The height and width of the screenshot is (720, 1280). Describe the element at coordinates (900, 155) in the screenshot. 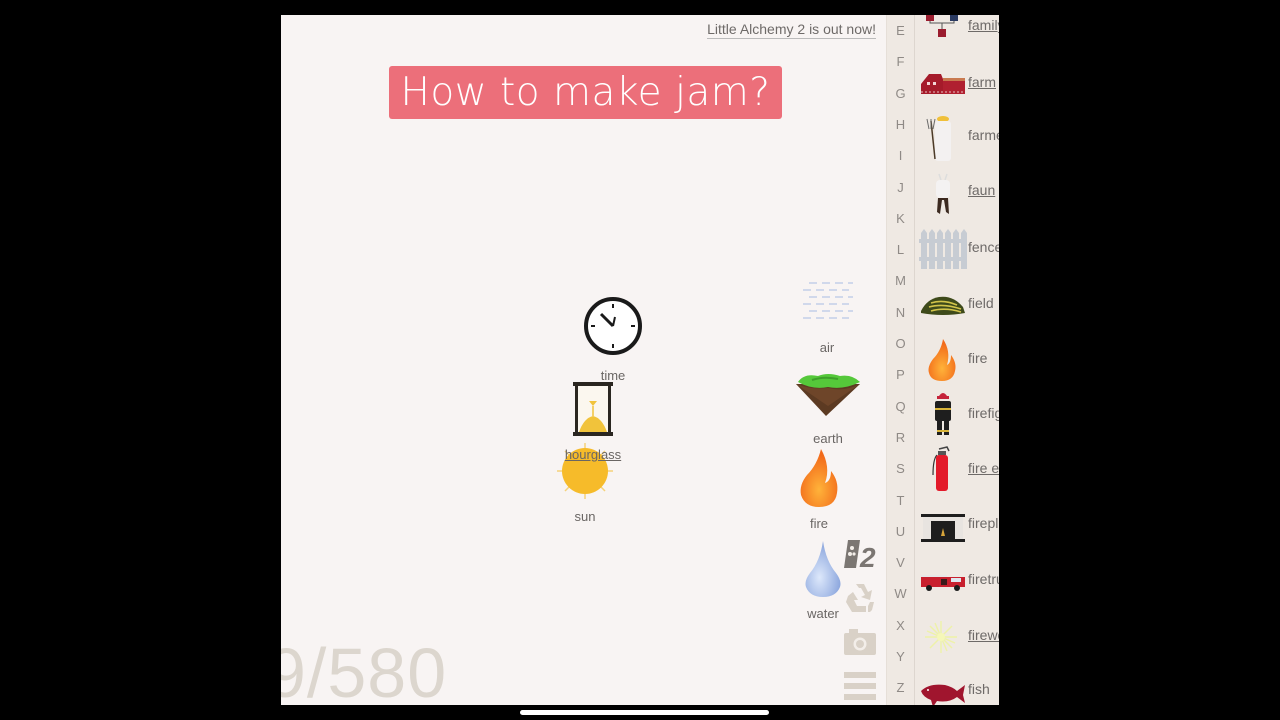

I see `alphabet-letter-i: I` at that location.